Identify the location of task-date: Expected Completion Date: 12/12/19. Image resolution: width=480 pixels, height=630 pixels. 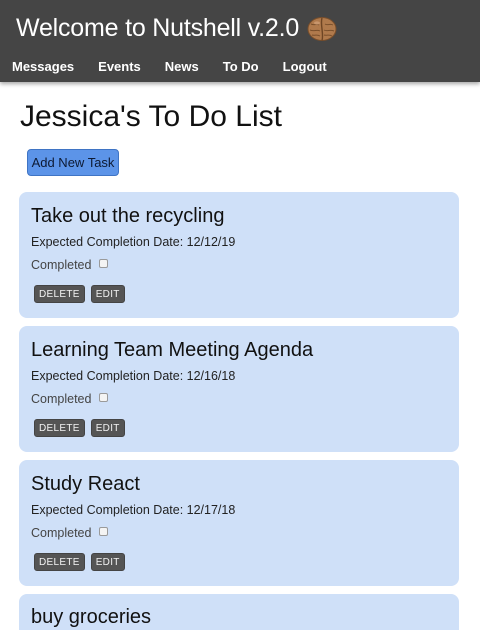
(133, 242).